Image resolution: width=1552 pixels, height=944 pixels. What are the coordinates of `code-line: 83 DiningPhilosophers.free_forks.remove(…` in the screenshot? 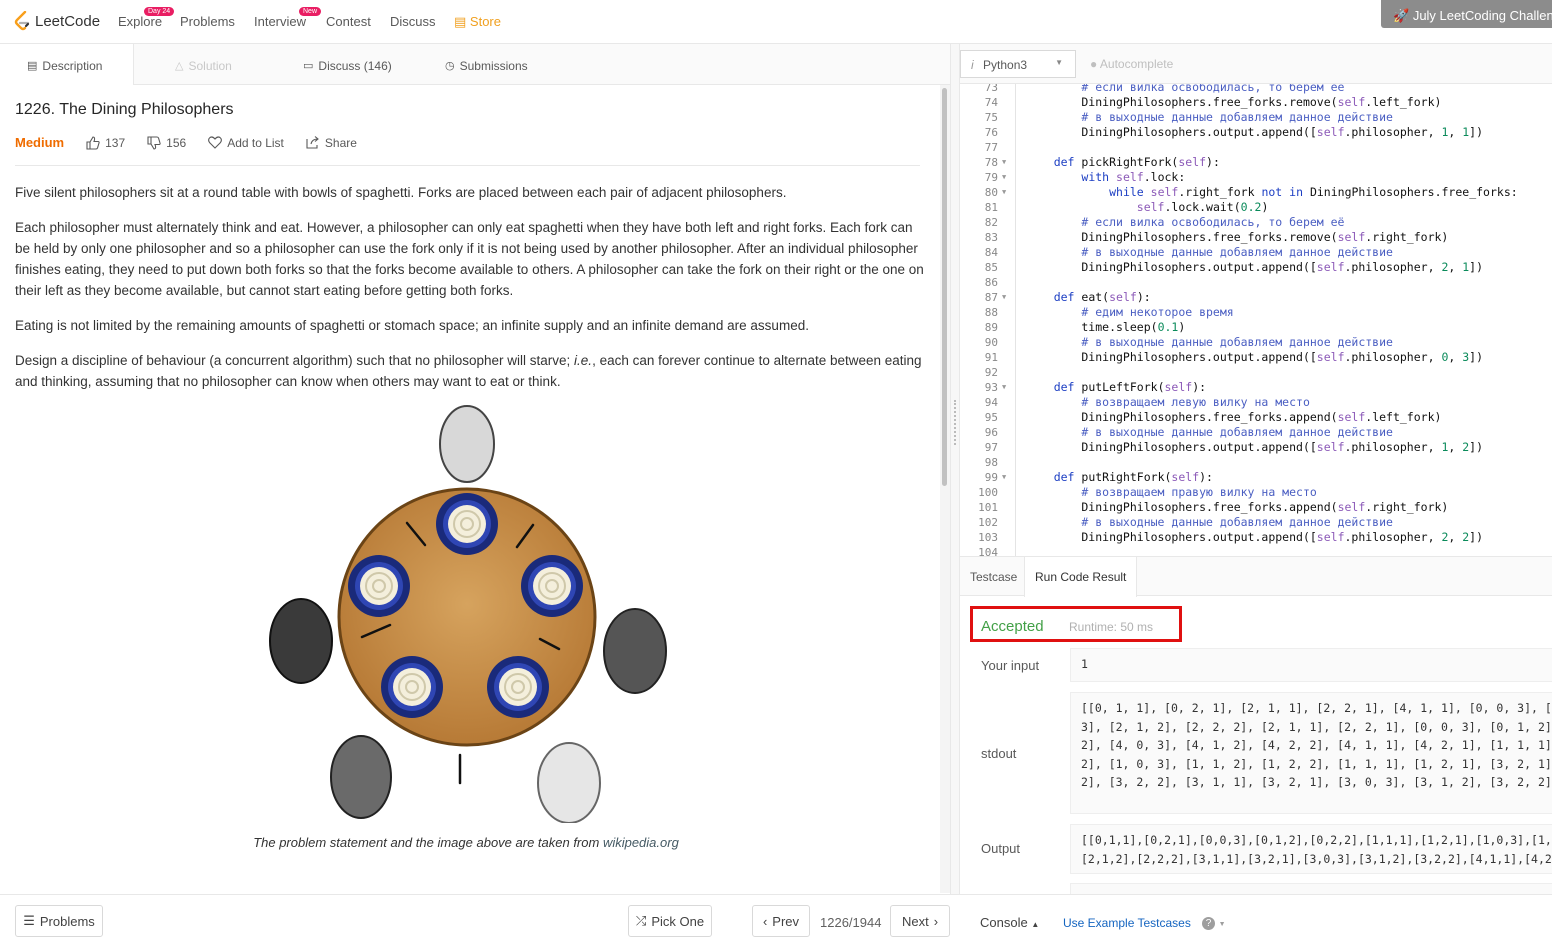 It's located at (1256, 237).